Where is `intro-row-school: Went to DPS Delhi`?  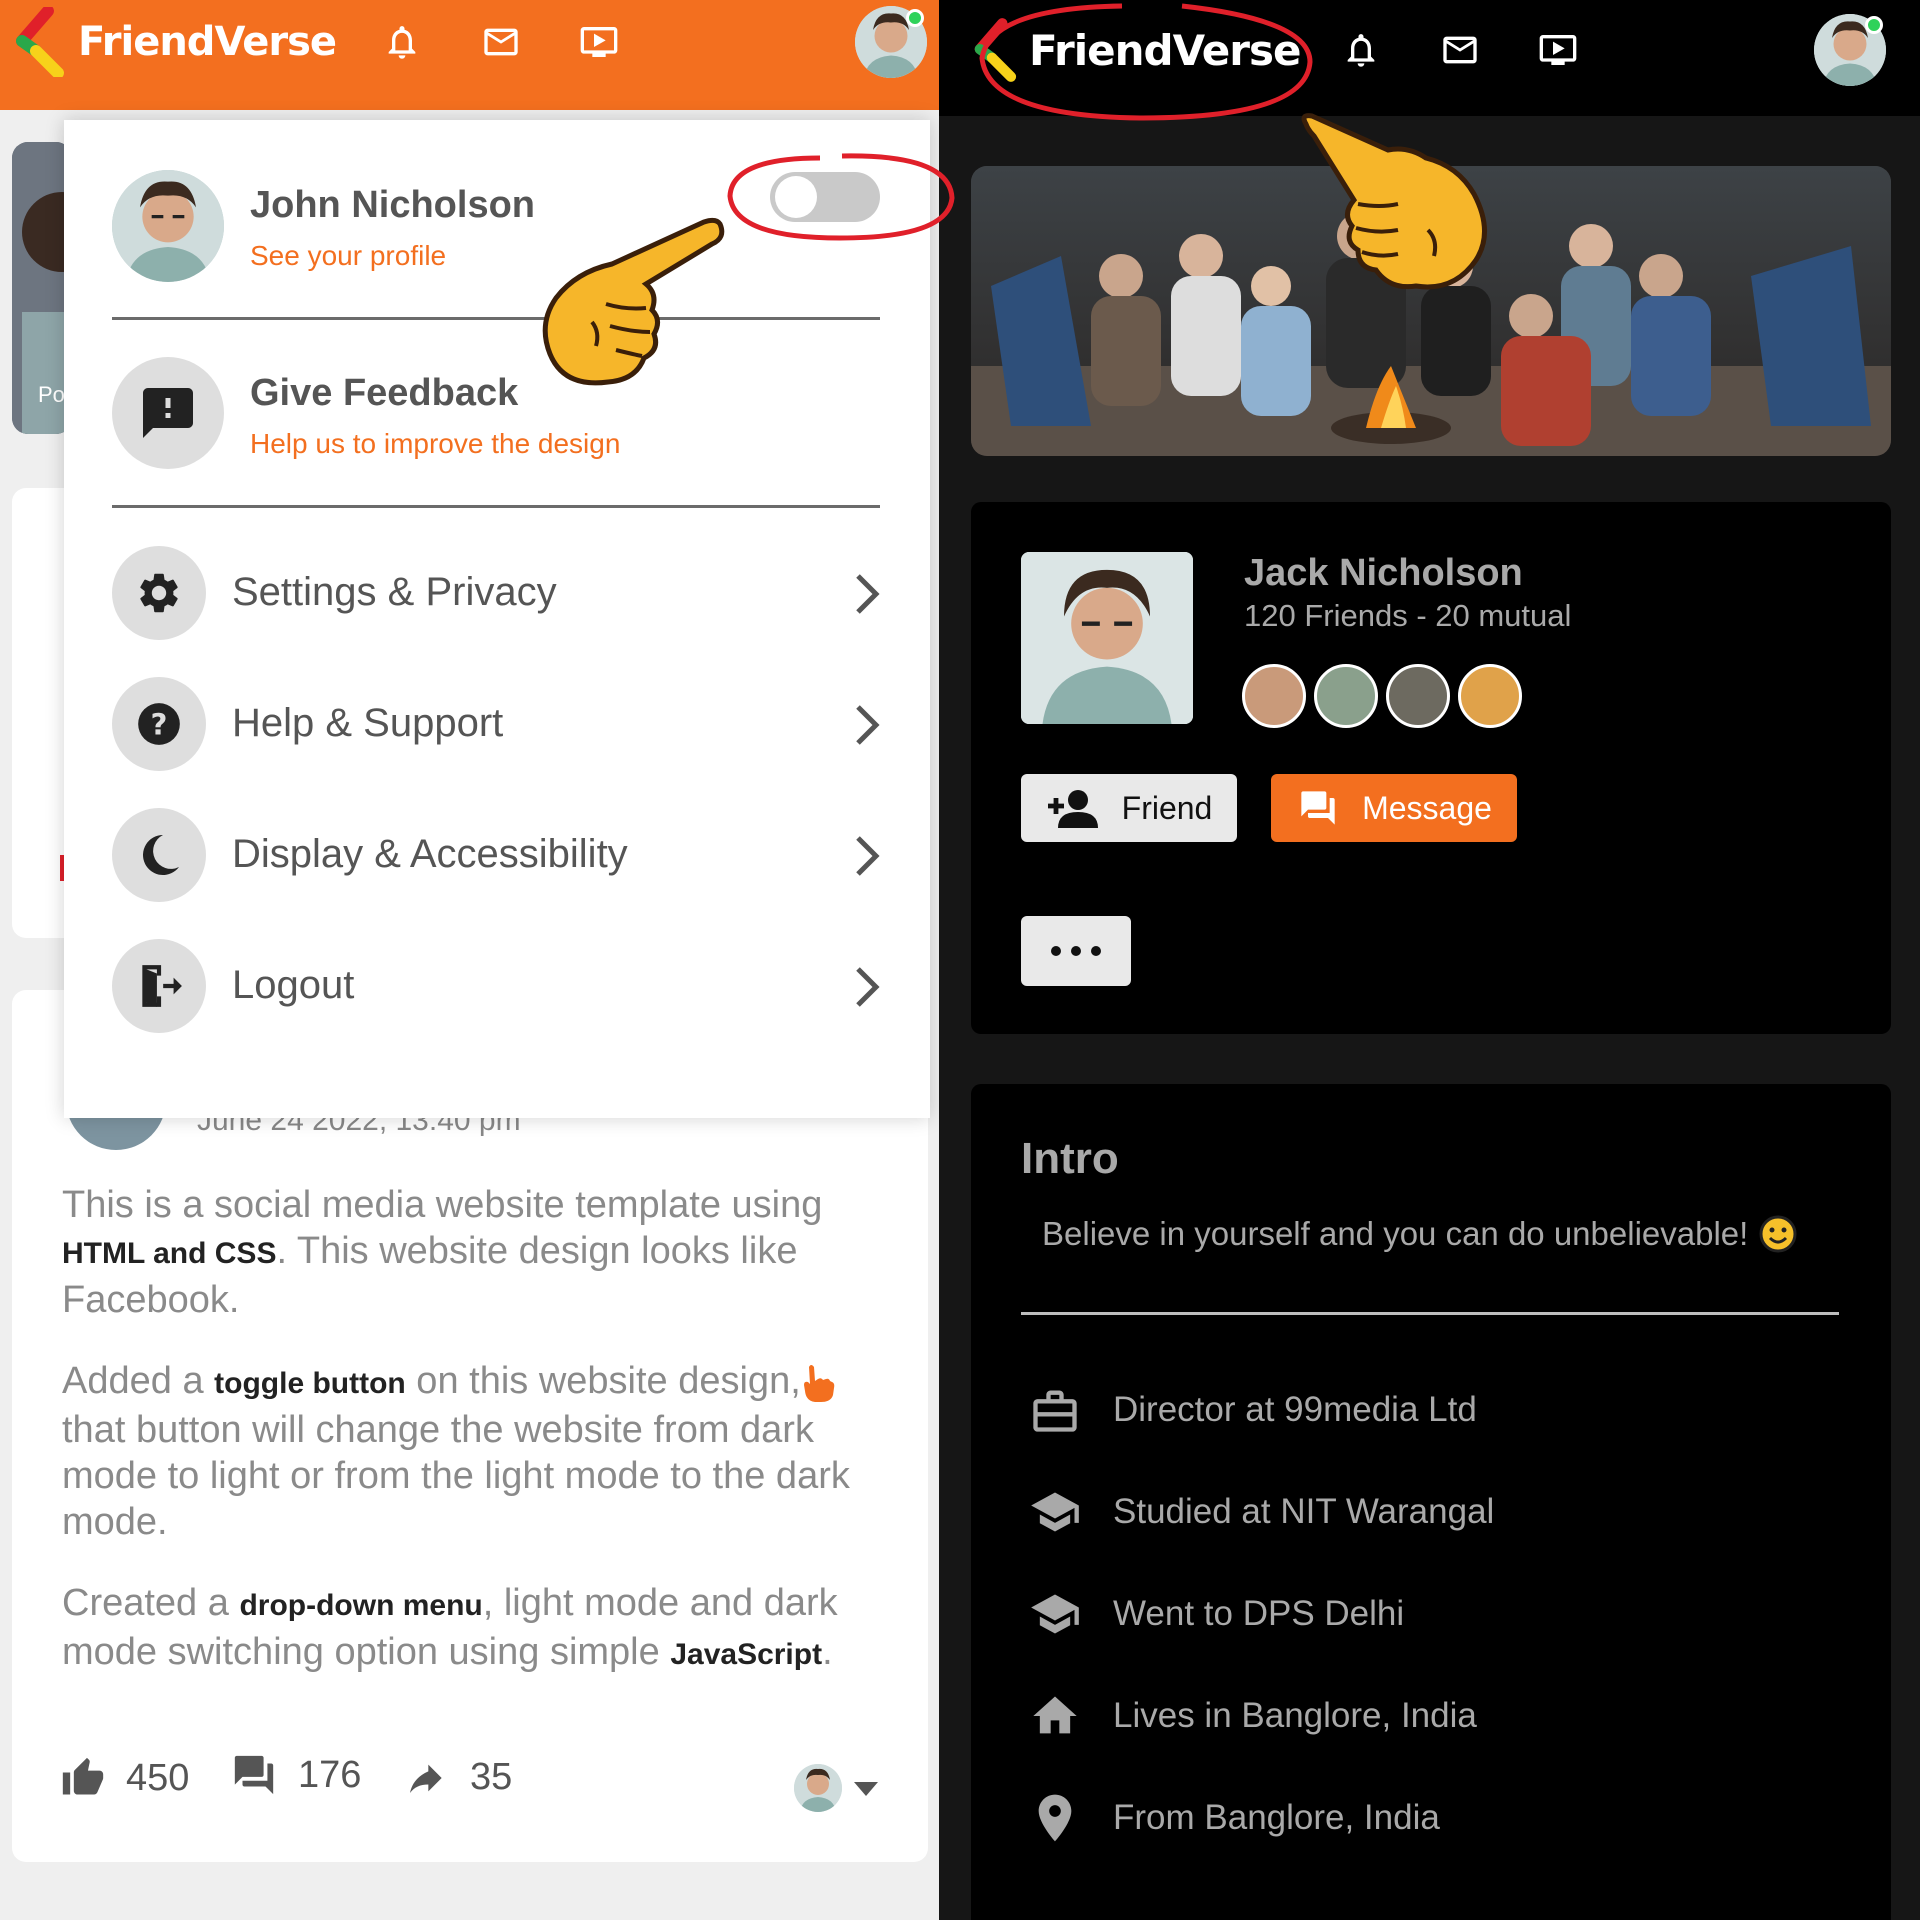 intro-row-school: Went to DPS Delhi is located at coordinates (1215, 1614).